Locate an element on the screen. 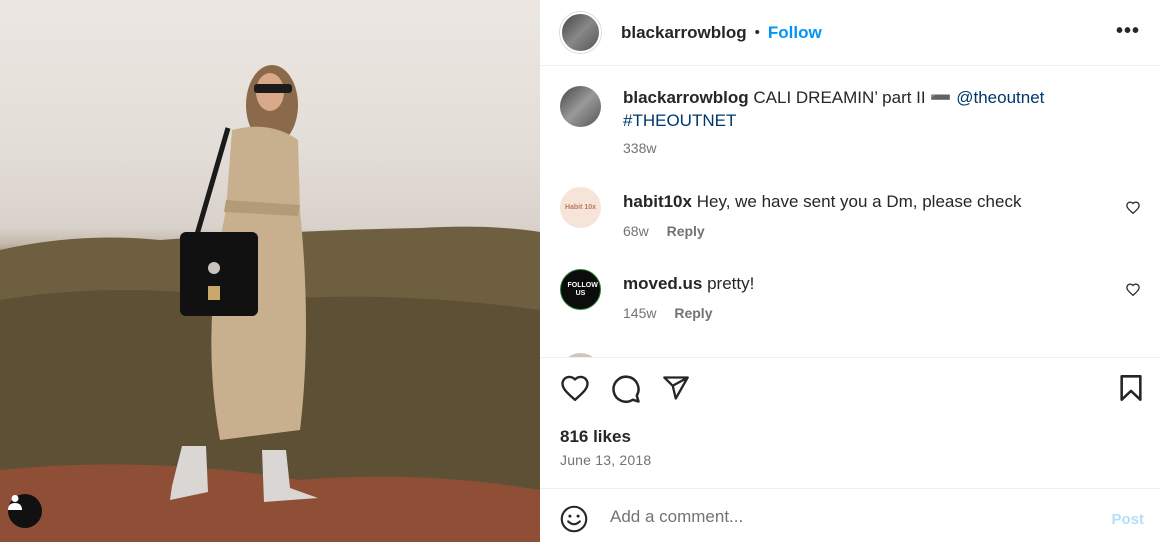 This screenshot has height=542, width=1160. comment-avatar-label: FOLLOW US is located at coordinates (582, 289).